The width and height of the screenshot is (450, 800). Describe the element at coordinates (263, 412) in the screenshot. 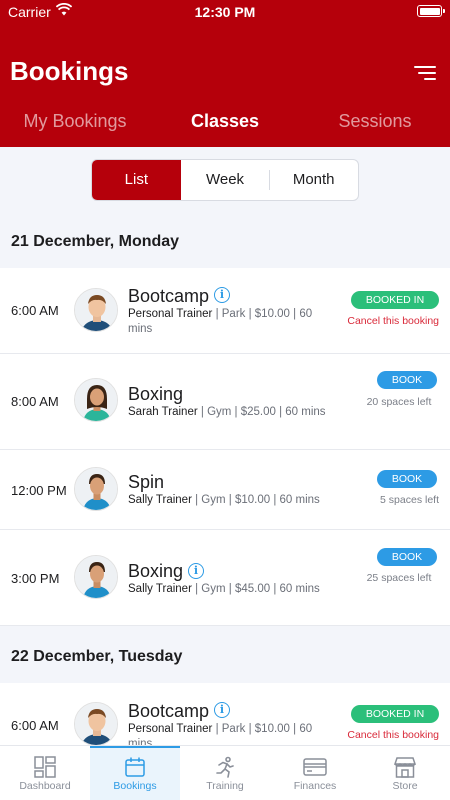

I see `class-details: | Gym | $25.00 | 60 mins` at that location.